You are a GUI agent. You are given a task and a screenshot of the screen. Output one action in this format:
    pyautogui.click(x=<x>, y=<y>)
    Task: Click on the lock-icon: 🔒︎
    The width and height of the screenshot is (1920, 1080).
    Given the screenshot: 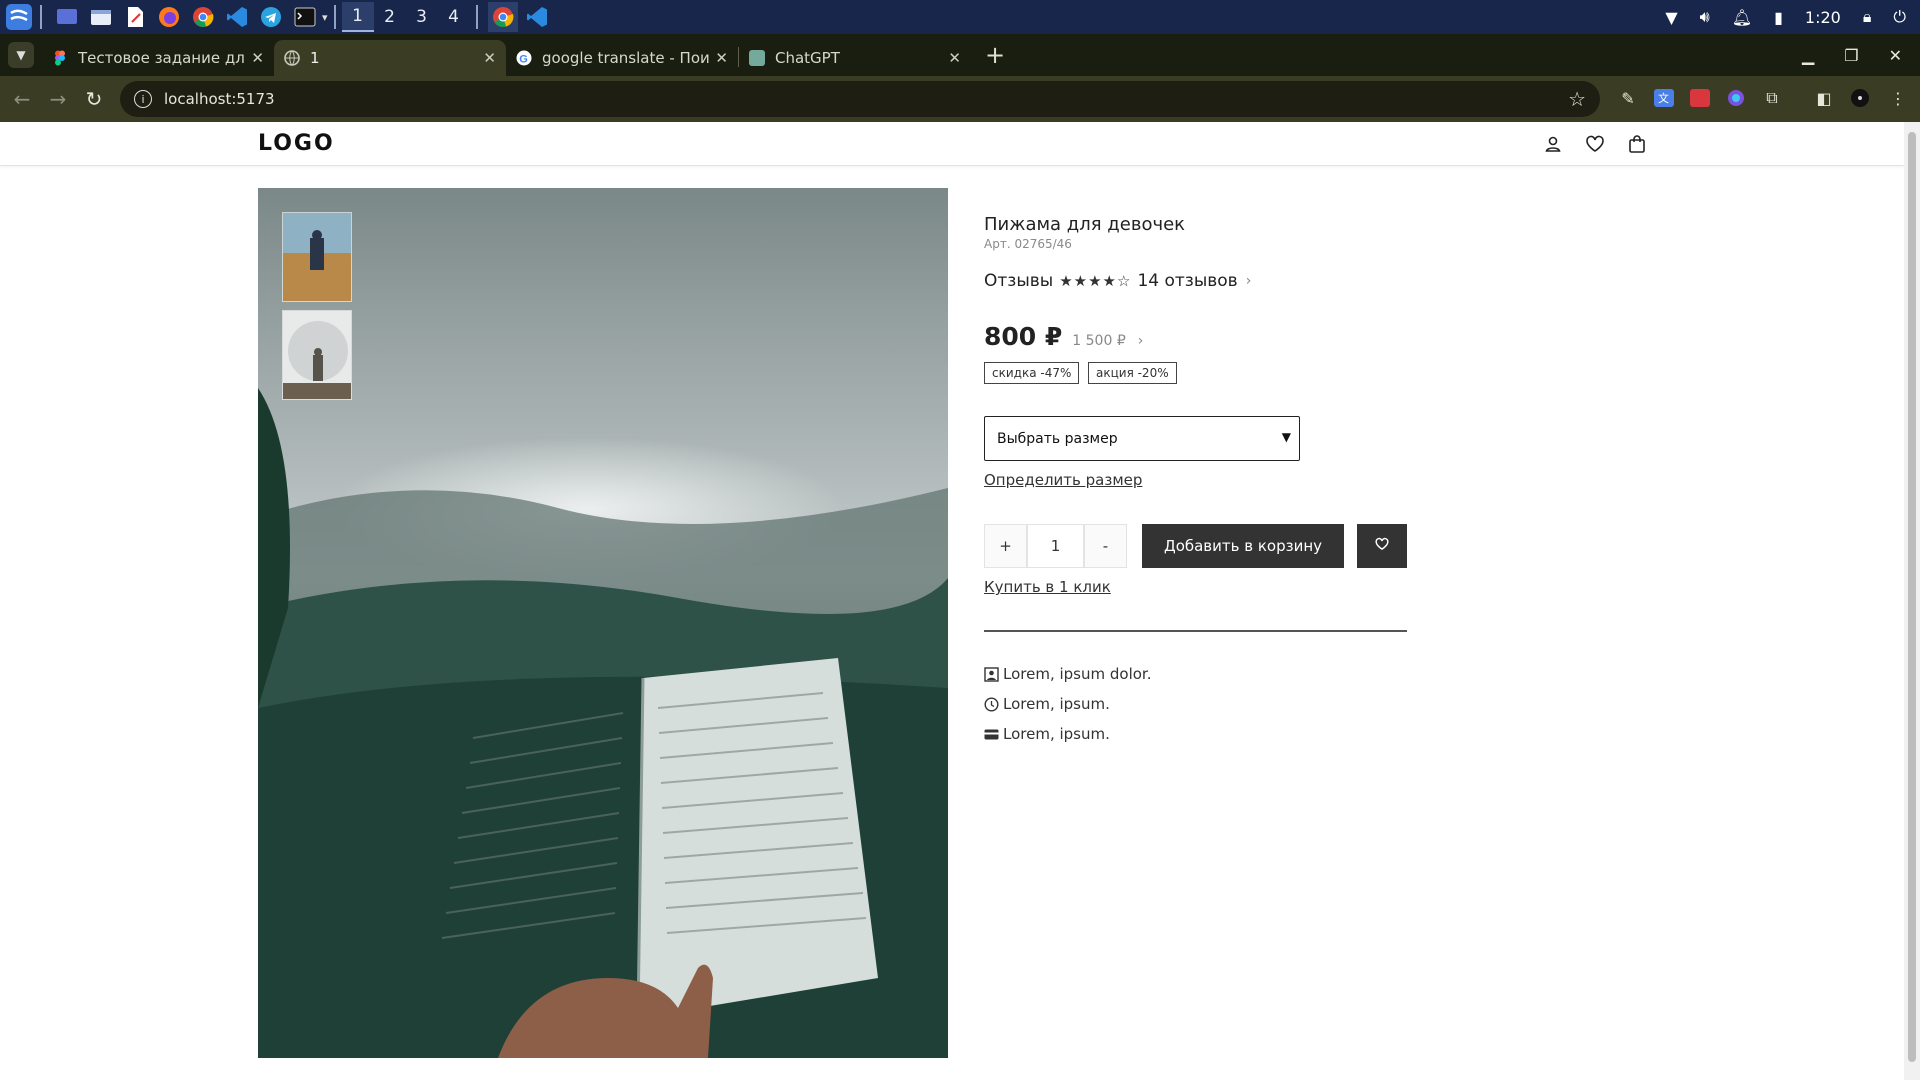 What is the action you would take?
    pyautogui.click(x=1867, y=17)
    